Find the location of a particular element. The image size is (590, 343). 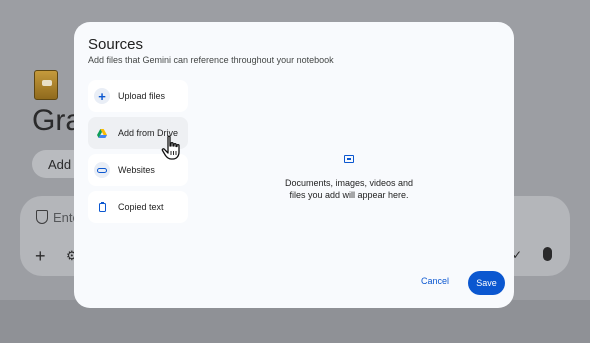

hand-cursor-icon is located at coordinates (170, 147).